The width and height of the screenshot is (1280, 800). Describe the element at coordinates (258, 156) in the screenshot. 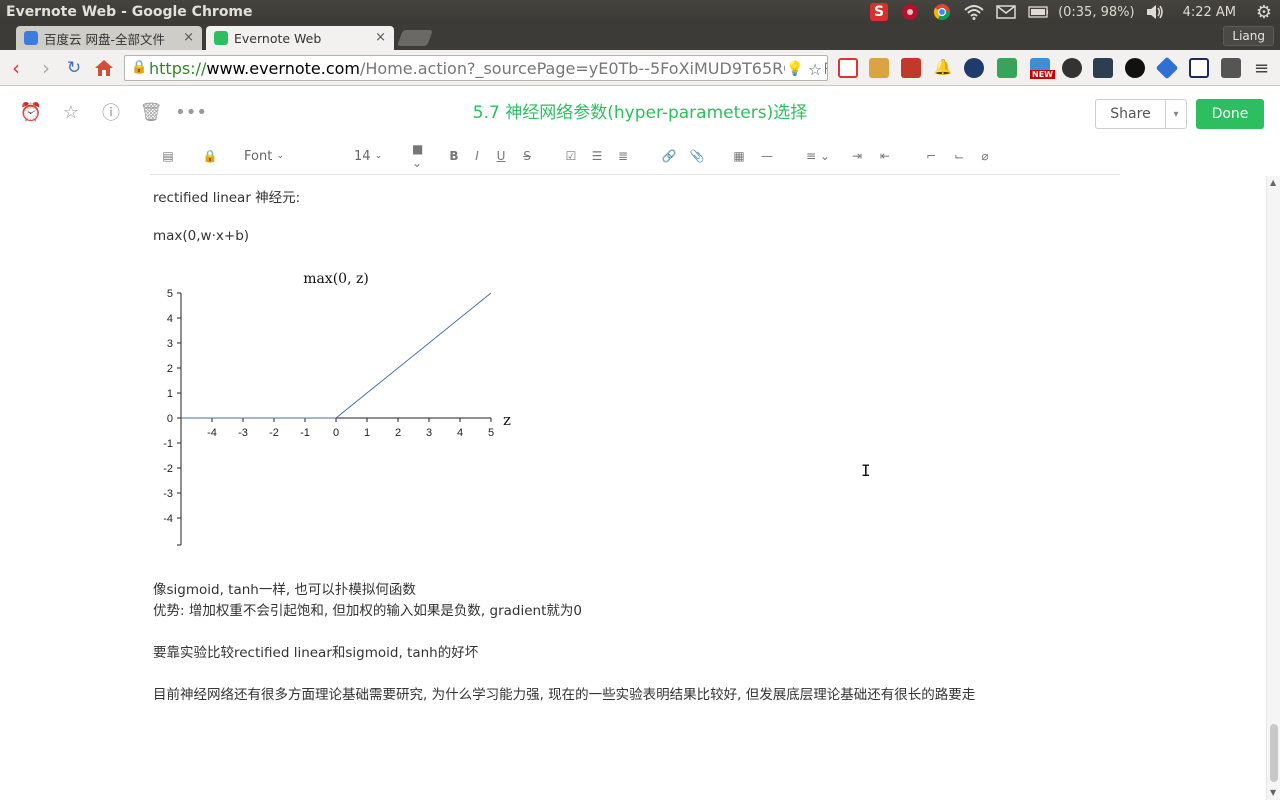

I see `font-label: Font` at that location.